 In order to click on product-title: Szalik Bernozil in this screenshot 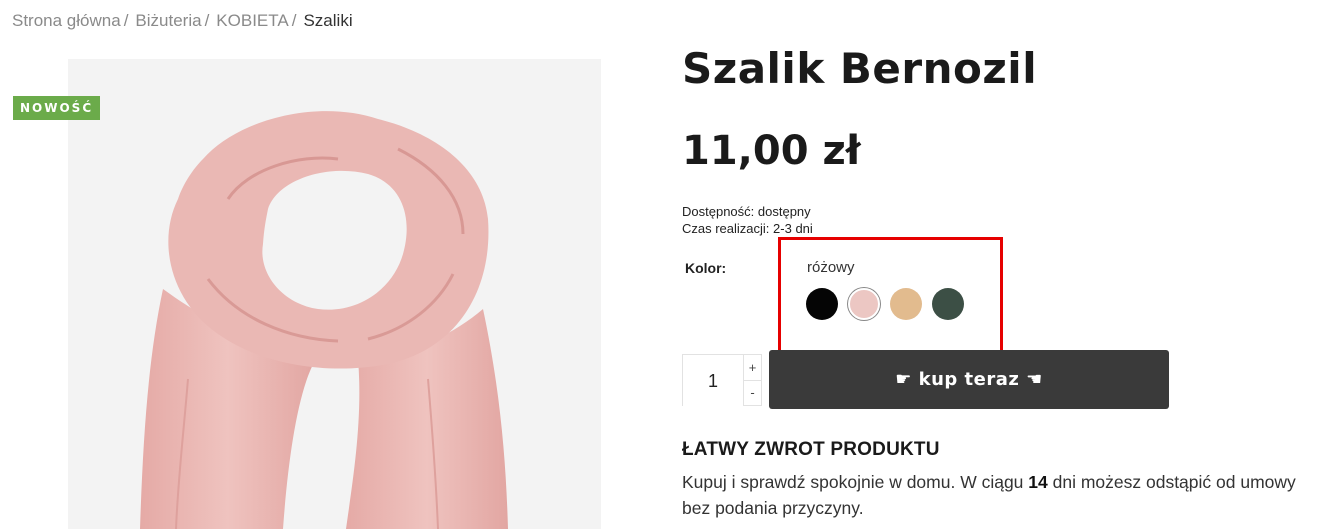, I will do `click(860, 68)`.